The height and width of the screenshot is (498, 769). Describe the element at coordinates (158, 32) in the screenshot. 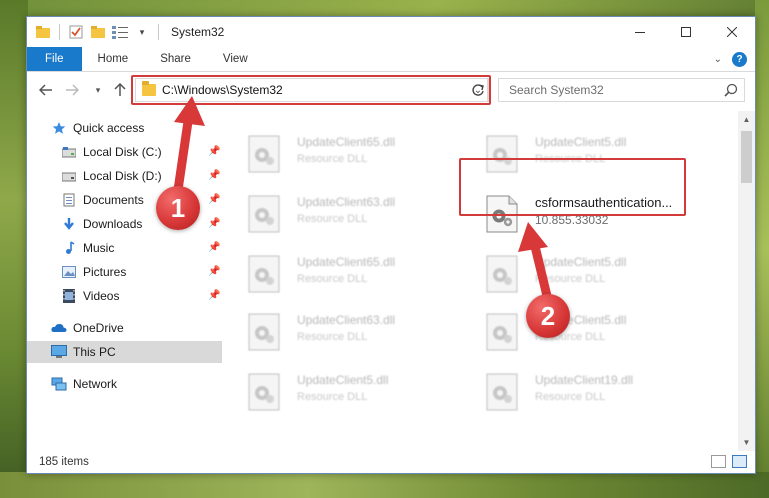

I see `toolbar-divider` at that location.